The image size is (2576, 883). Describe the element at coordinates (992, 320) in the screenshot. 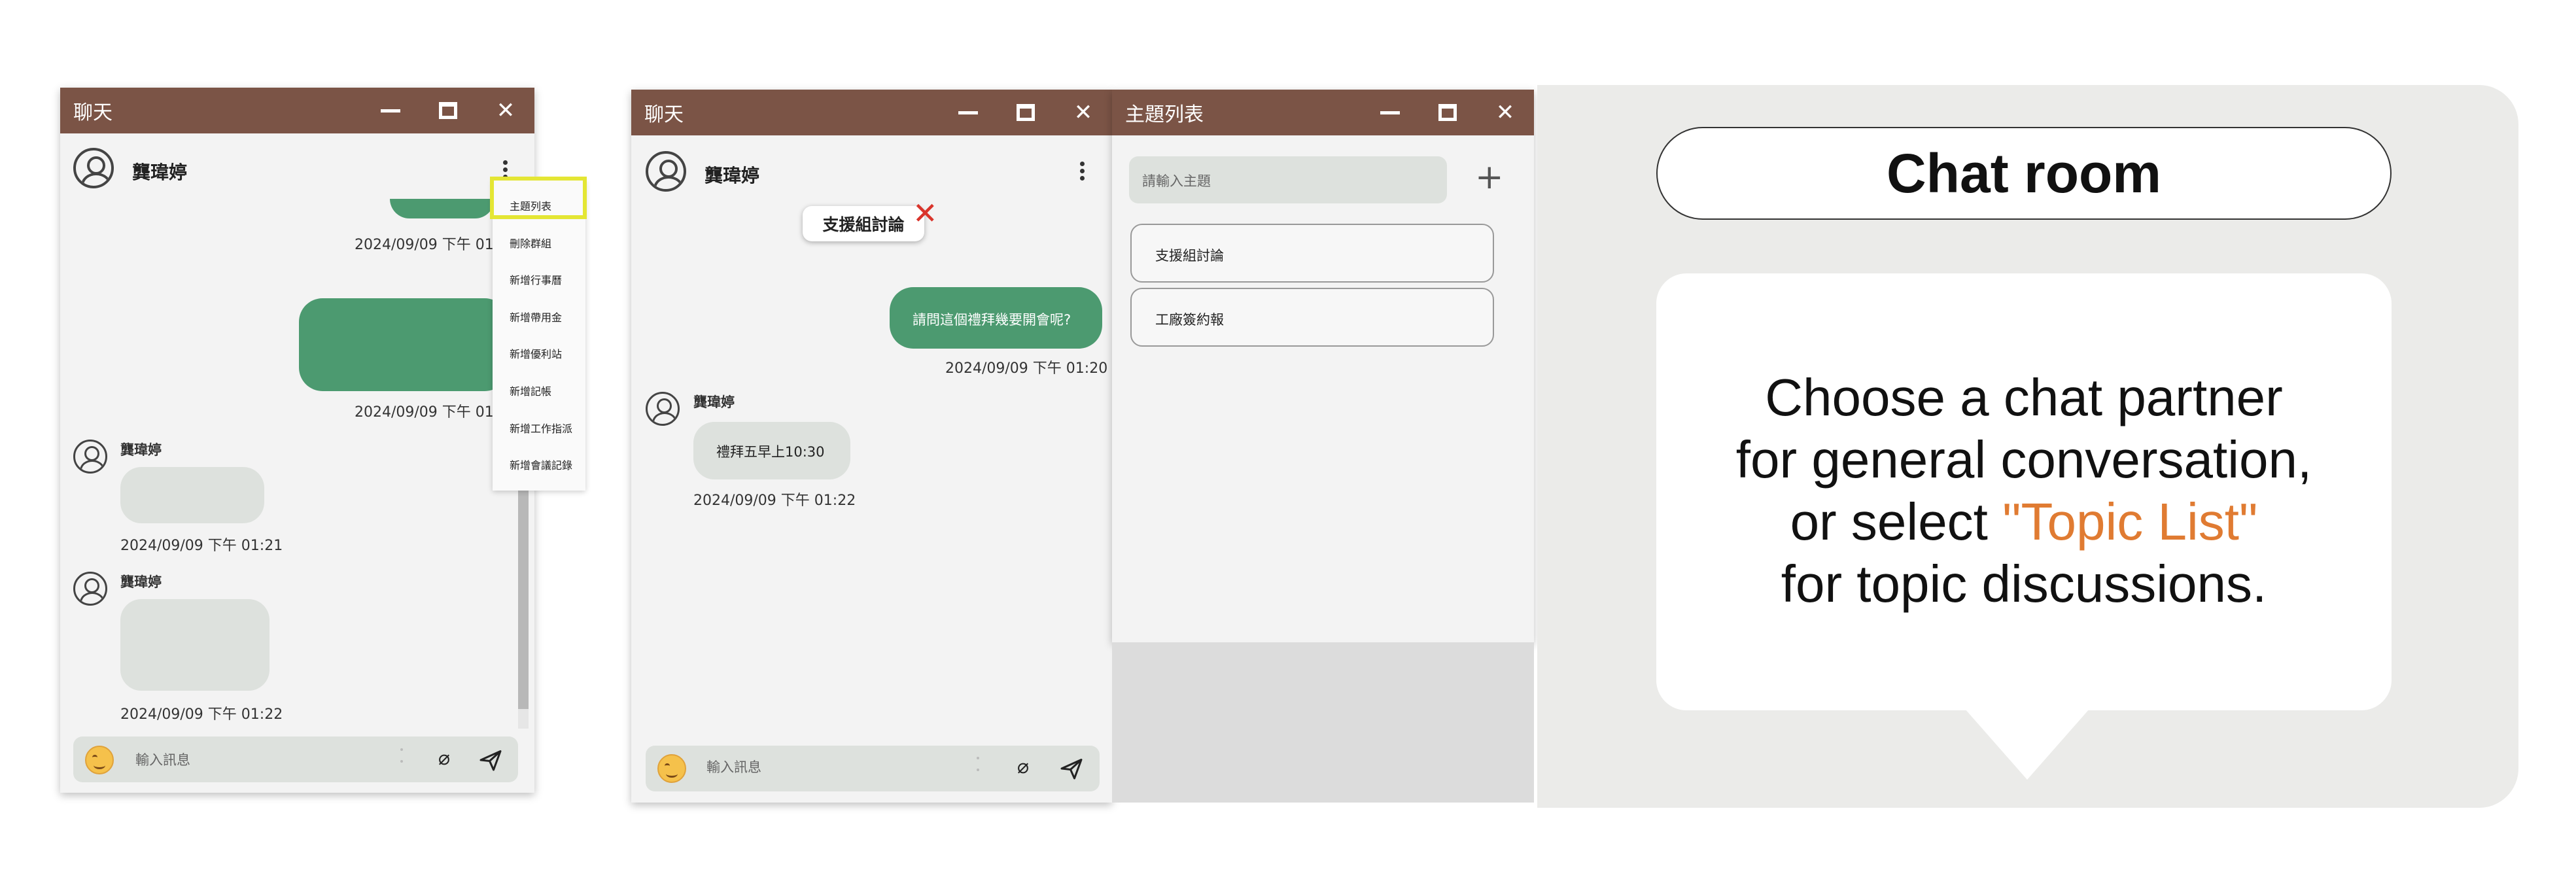

I see `sent-message-text: 請問這個禮拜幾要開會呢?` at that location.